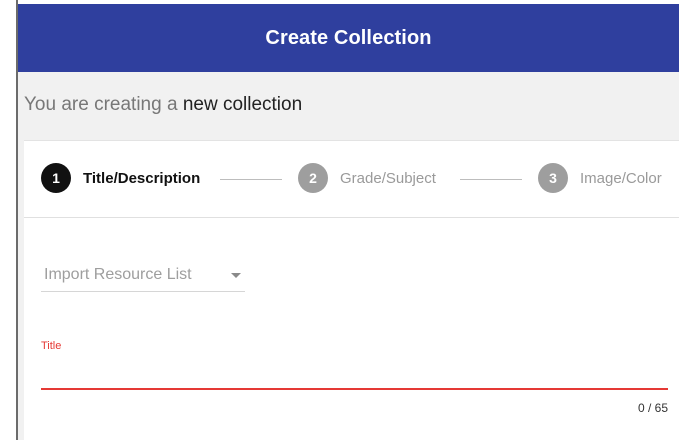 This screenshot has height=441, width=679. What do you see at coordinates (553, 178) in the screenshot?
I see `step-number-badge: 3` at bounding box center [553, 178].